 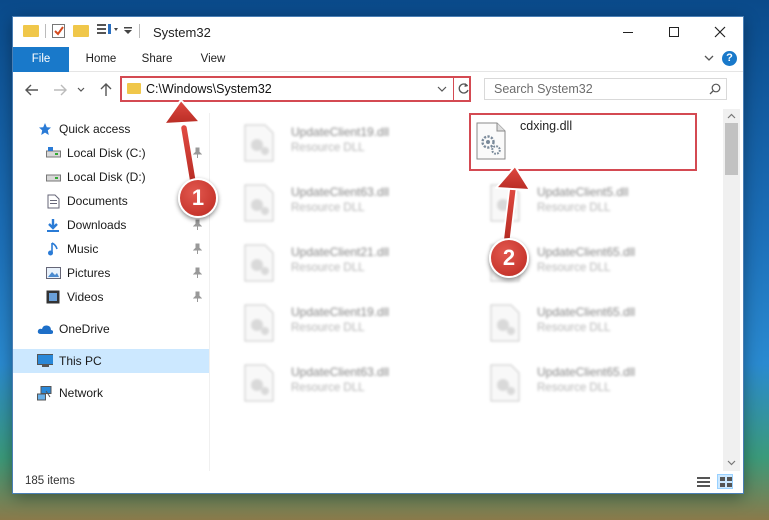 What do you see at coordinates (209, 89) in the screenshot?
I see `address-path: C:\Windows\System32` at bounding box center [209, 89].